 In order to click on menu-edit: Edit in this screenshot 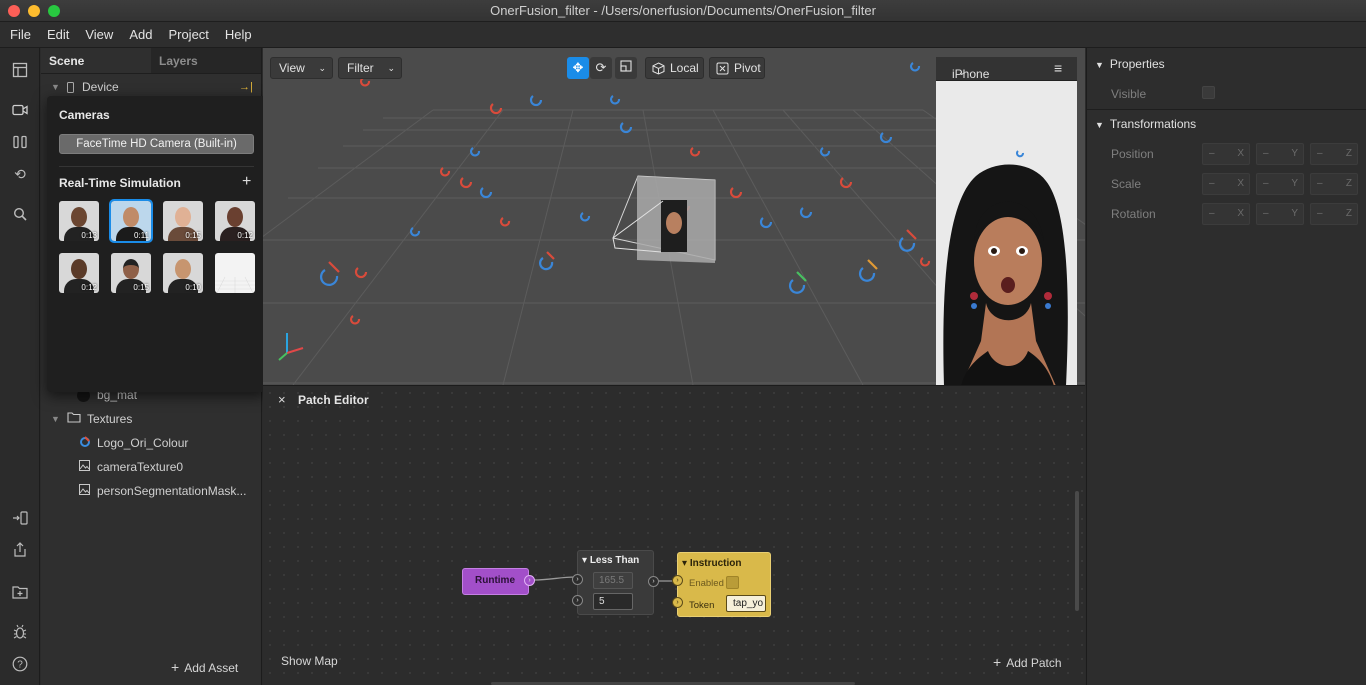, I will do `click(58, 34)`.